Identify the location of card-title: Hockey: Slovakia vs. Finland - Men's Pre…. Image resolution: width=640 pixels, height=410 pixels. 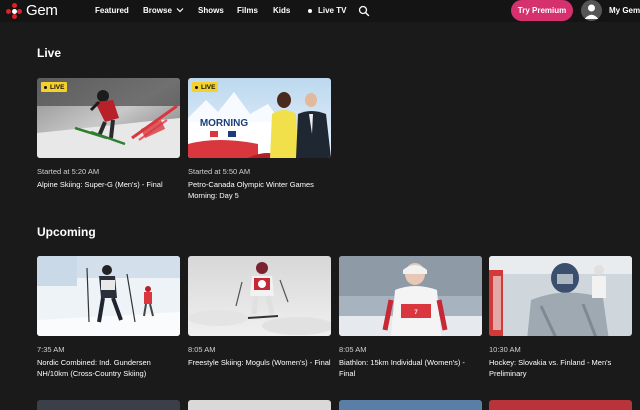
(550, 368).